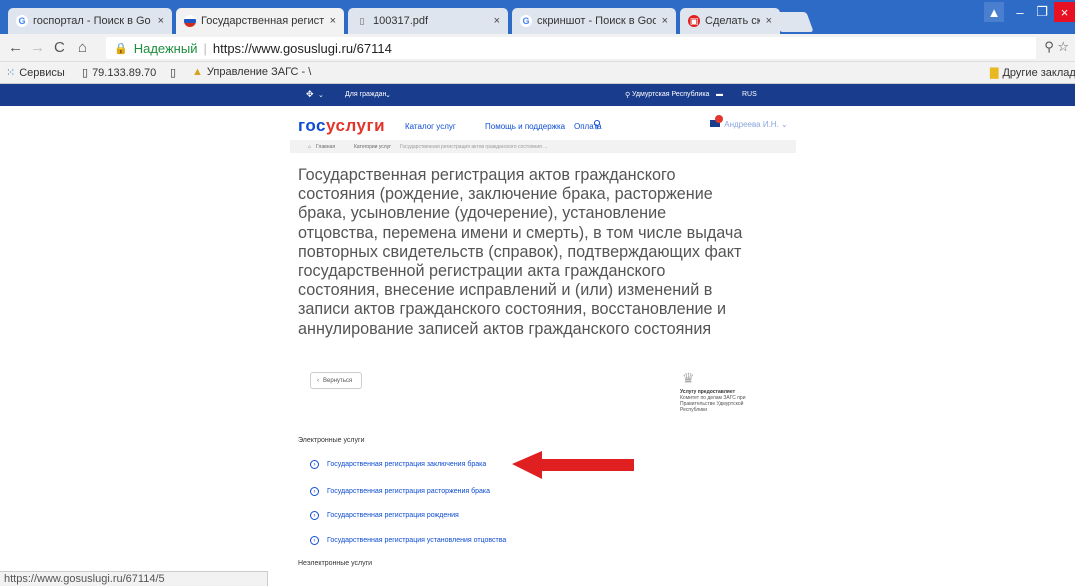 The image size is (1075, 586). What do you see at coordinates (670, 94) in the screenshot?
I see `region-selector: Удмуртская Республика` at bounding box center [670, 94].